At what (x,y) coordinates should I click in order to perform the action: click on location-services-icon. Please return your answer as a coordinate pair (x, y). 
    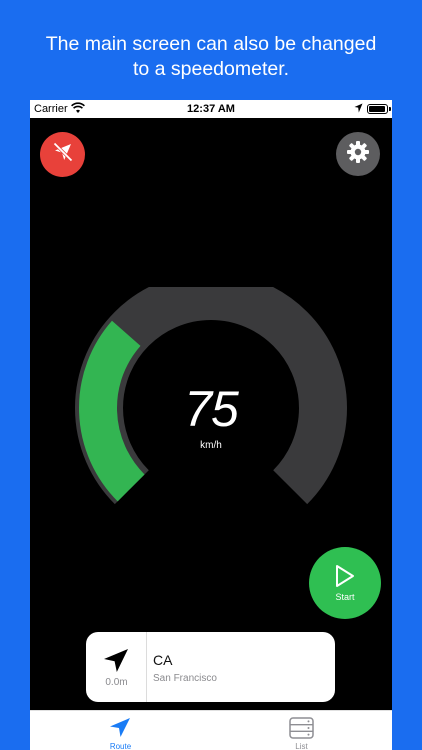
    Looking at the image, I should click on (358, 109).